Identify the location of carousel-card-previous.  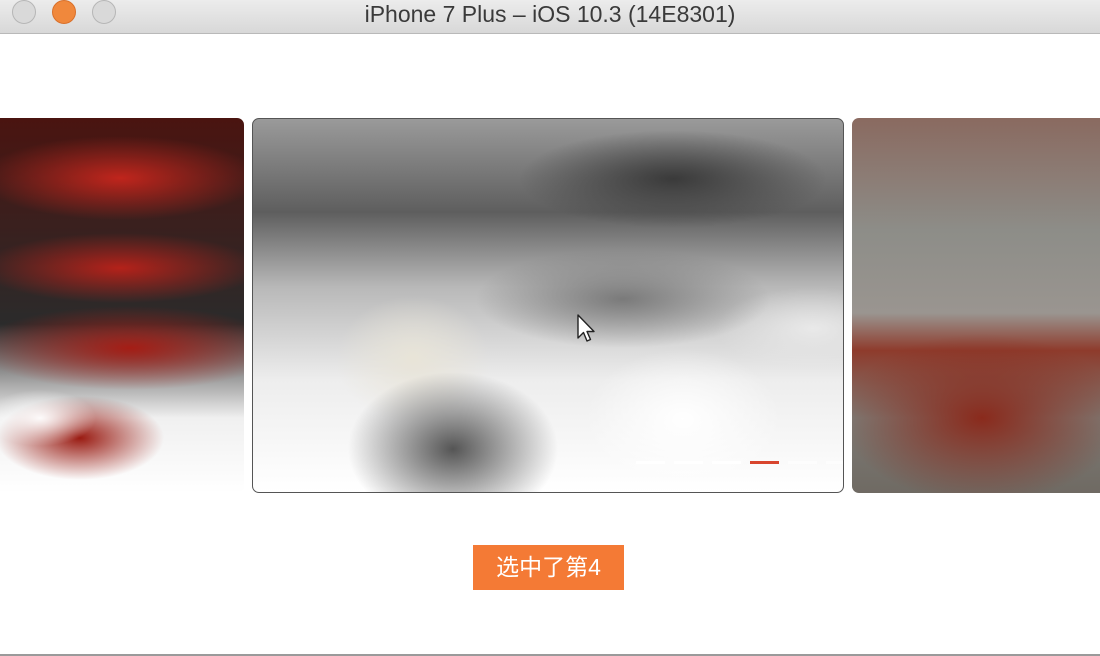
(122, 305).